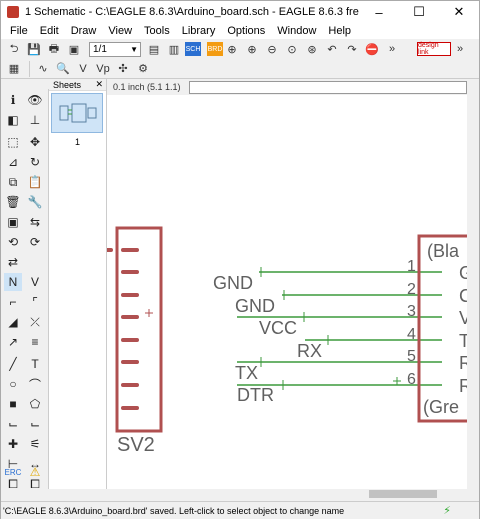  Describe the element at coordinates (35, 384) in the screenshot. I see `arc-icon: ⌒` at that location.